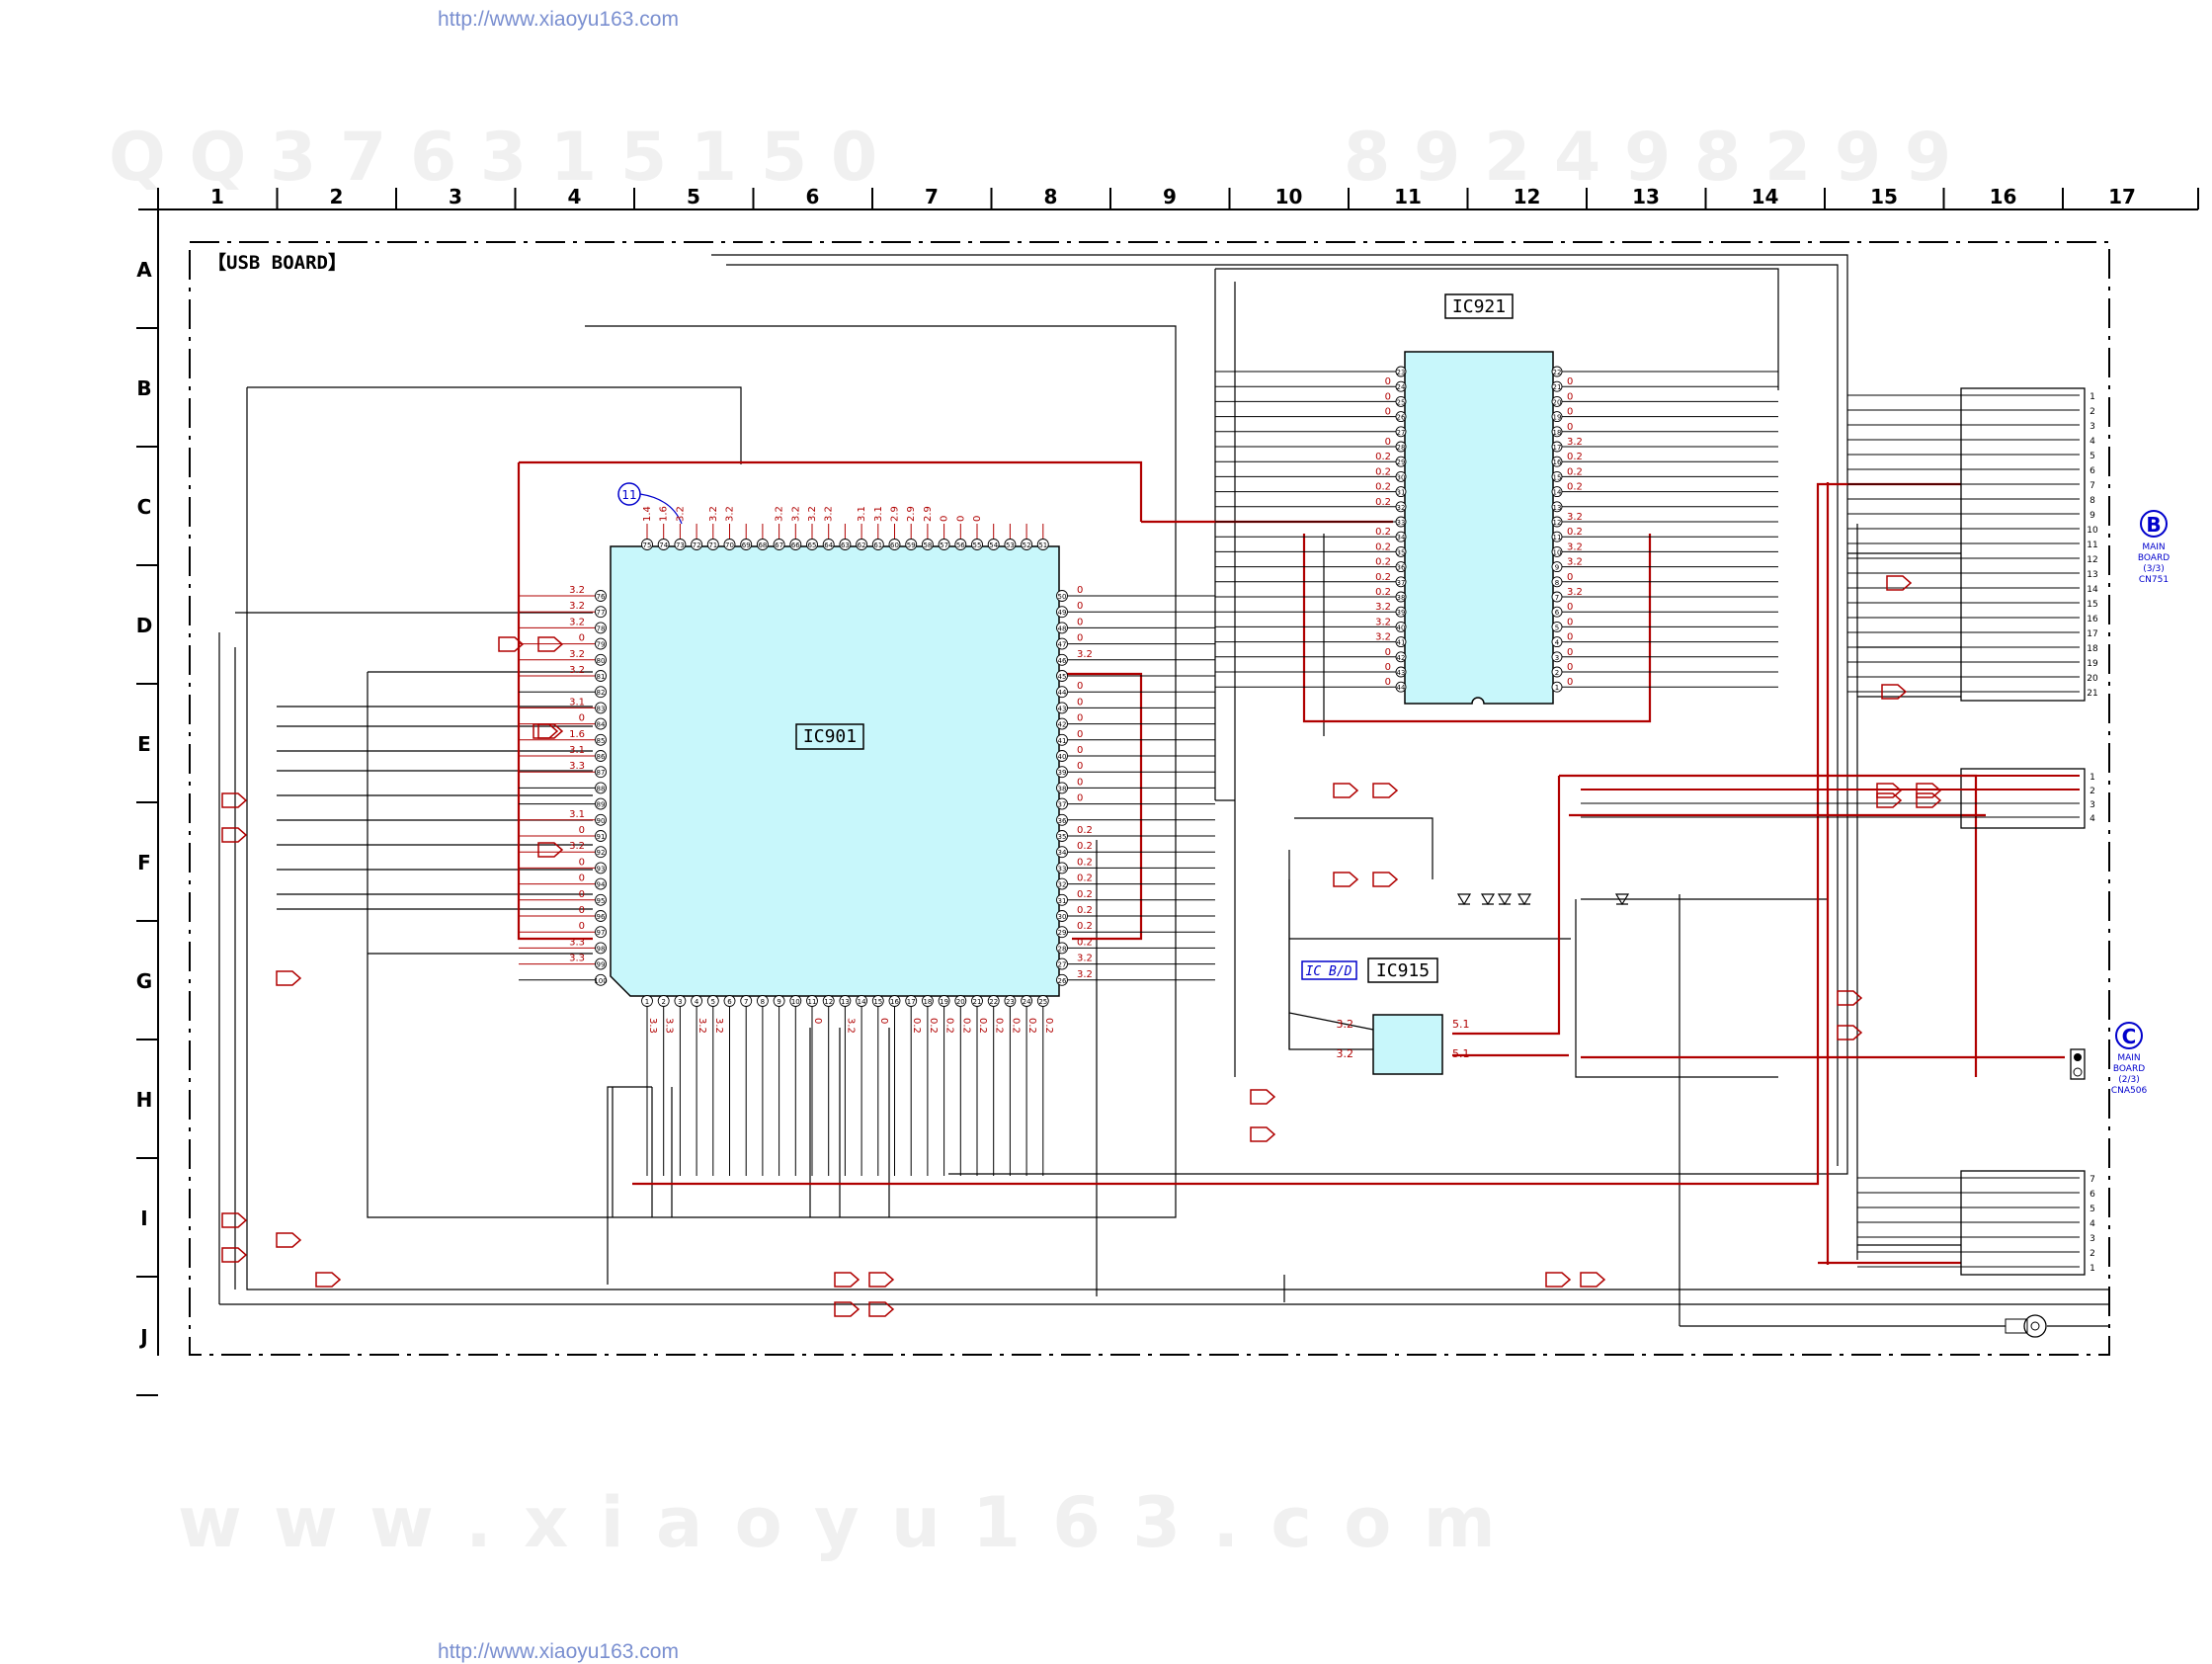 The width and height of the screenshot is (2212, 1664). What do you see at coordinates (144, 744) in the screenshot?
I see `row-label: E` at bounding box center [144, 744].